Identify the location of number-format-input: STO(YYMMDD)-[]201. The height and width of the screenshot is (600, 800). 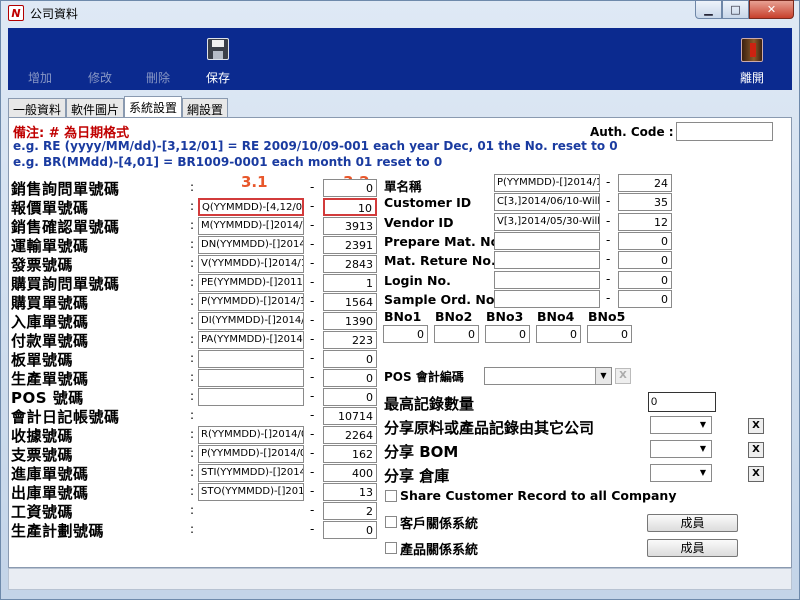
(251, 492).